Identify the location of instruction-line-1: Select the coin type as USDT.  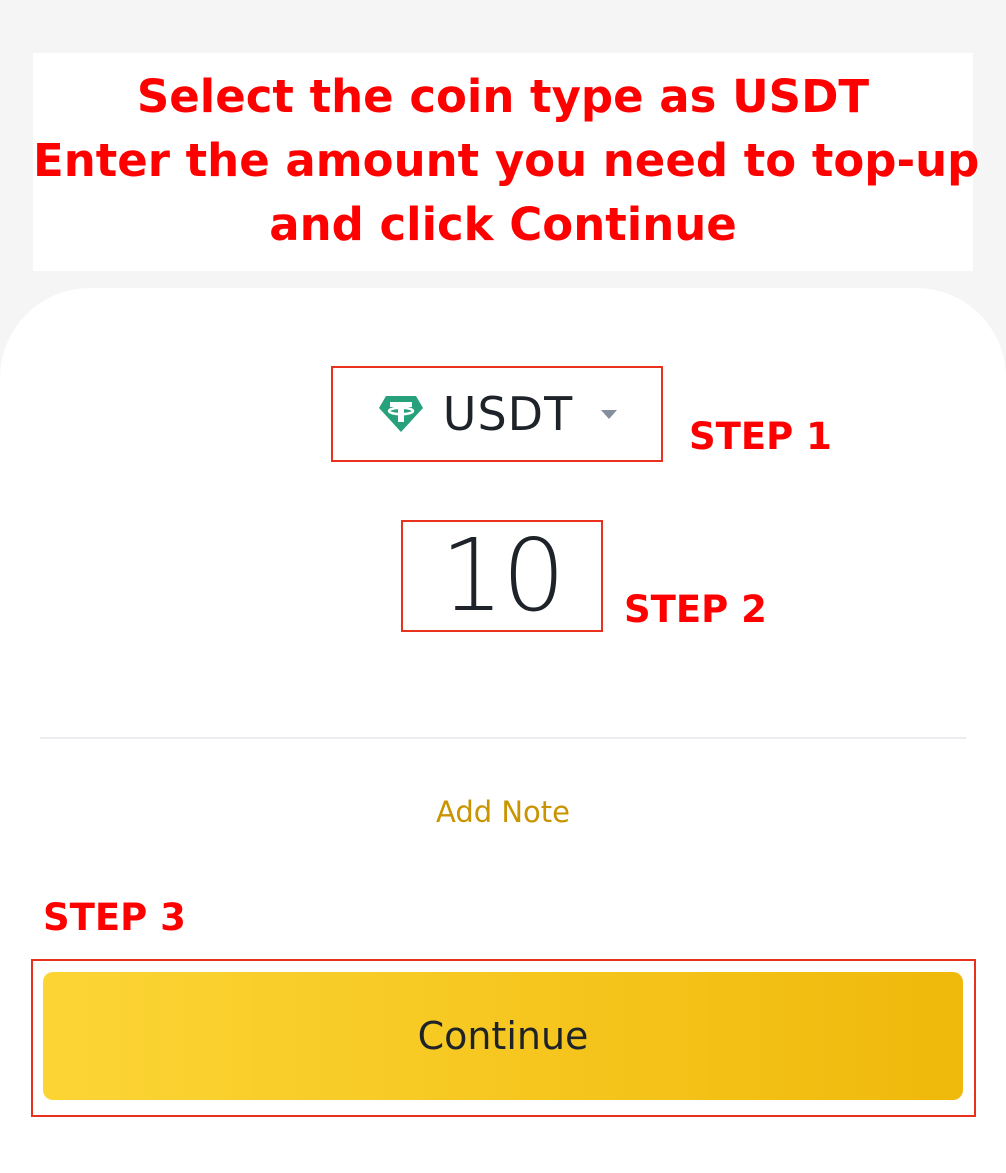
(503, 96).